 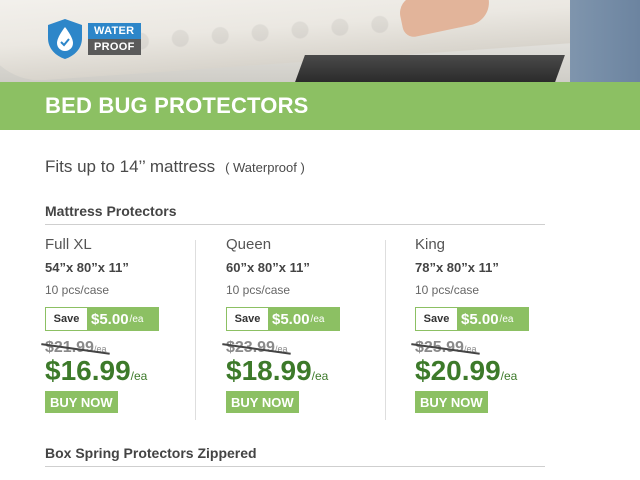 What do you see at coordinates (177, 105) in the screenshot?
I see `page-title: BED BUG PROTECTORS` at bounding box center [177, 105].